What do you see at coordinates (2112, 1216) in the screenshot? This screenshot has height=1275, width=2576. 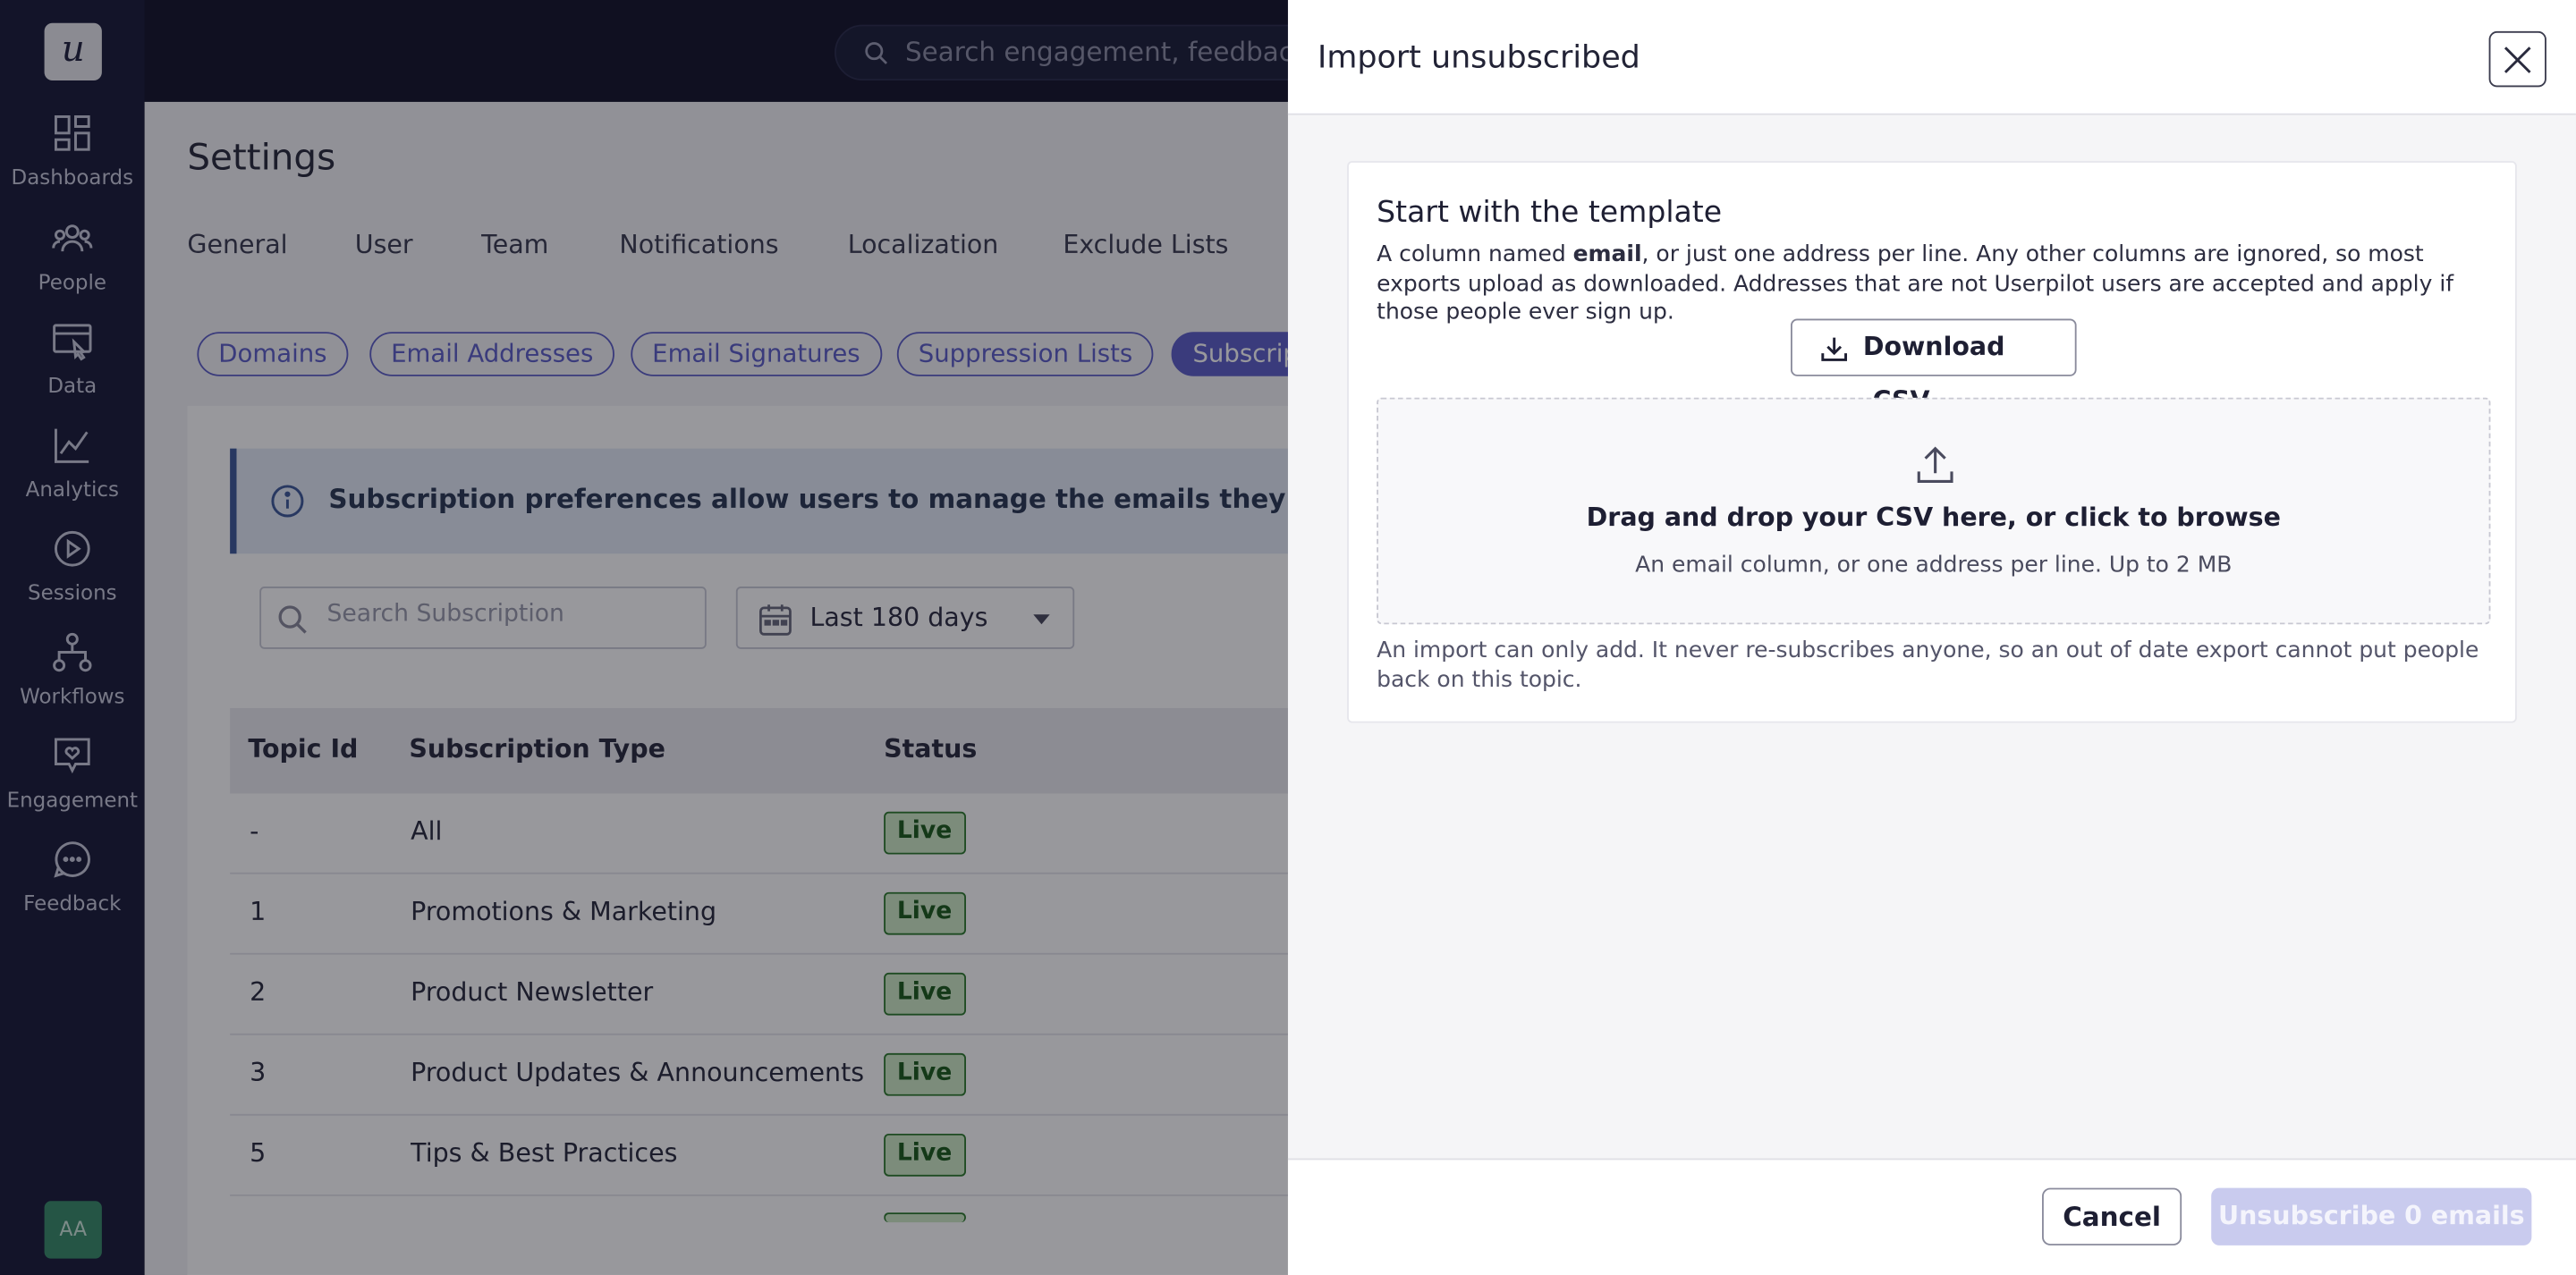 I see `cancel-button: Cancel` at bounding box center [2112, 1216].